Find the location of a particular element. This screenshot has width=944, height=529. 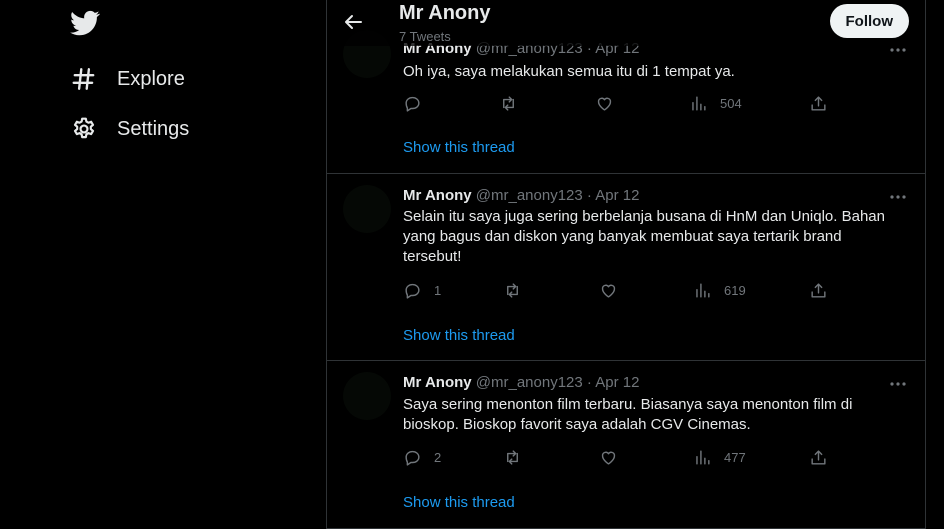

views-count: 504 is located at coordinates (731, 103).